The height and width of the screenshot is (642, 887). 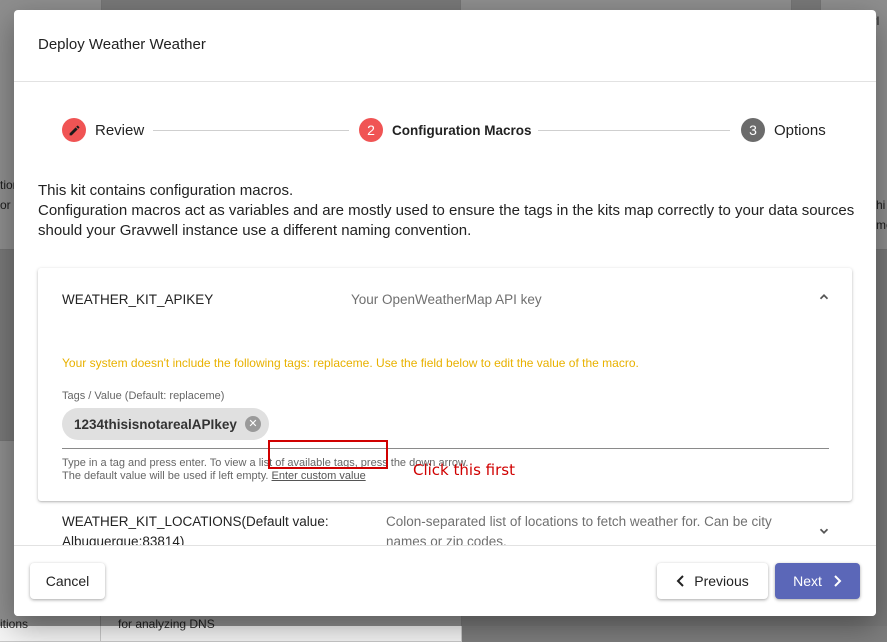 What do you see at coordinates (824, 298) in the screenshot?
I see `chevron-up-icon` at bounding box center [824, 298].